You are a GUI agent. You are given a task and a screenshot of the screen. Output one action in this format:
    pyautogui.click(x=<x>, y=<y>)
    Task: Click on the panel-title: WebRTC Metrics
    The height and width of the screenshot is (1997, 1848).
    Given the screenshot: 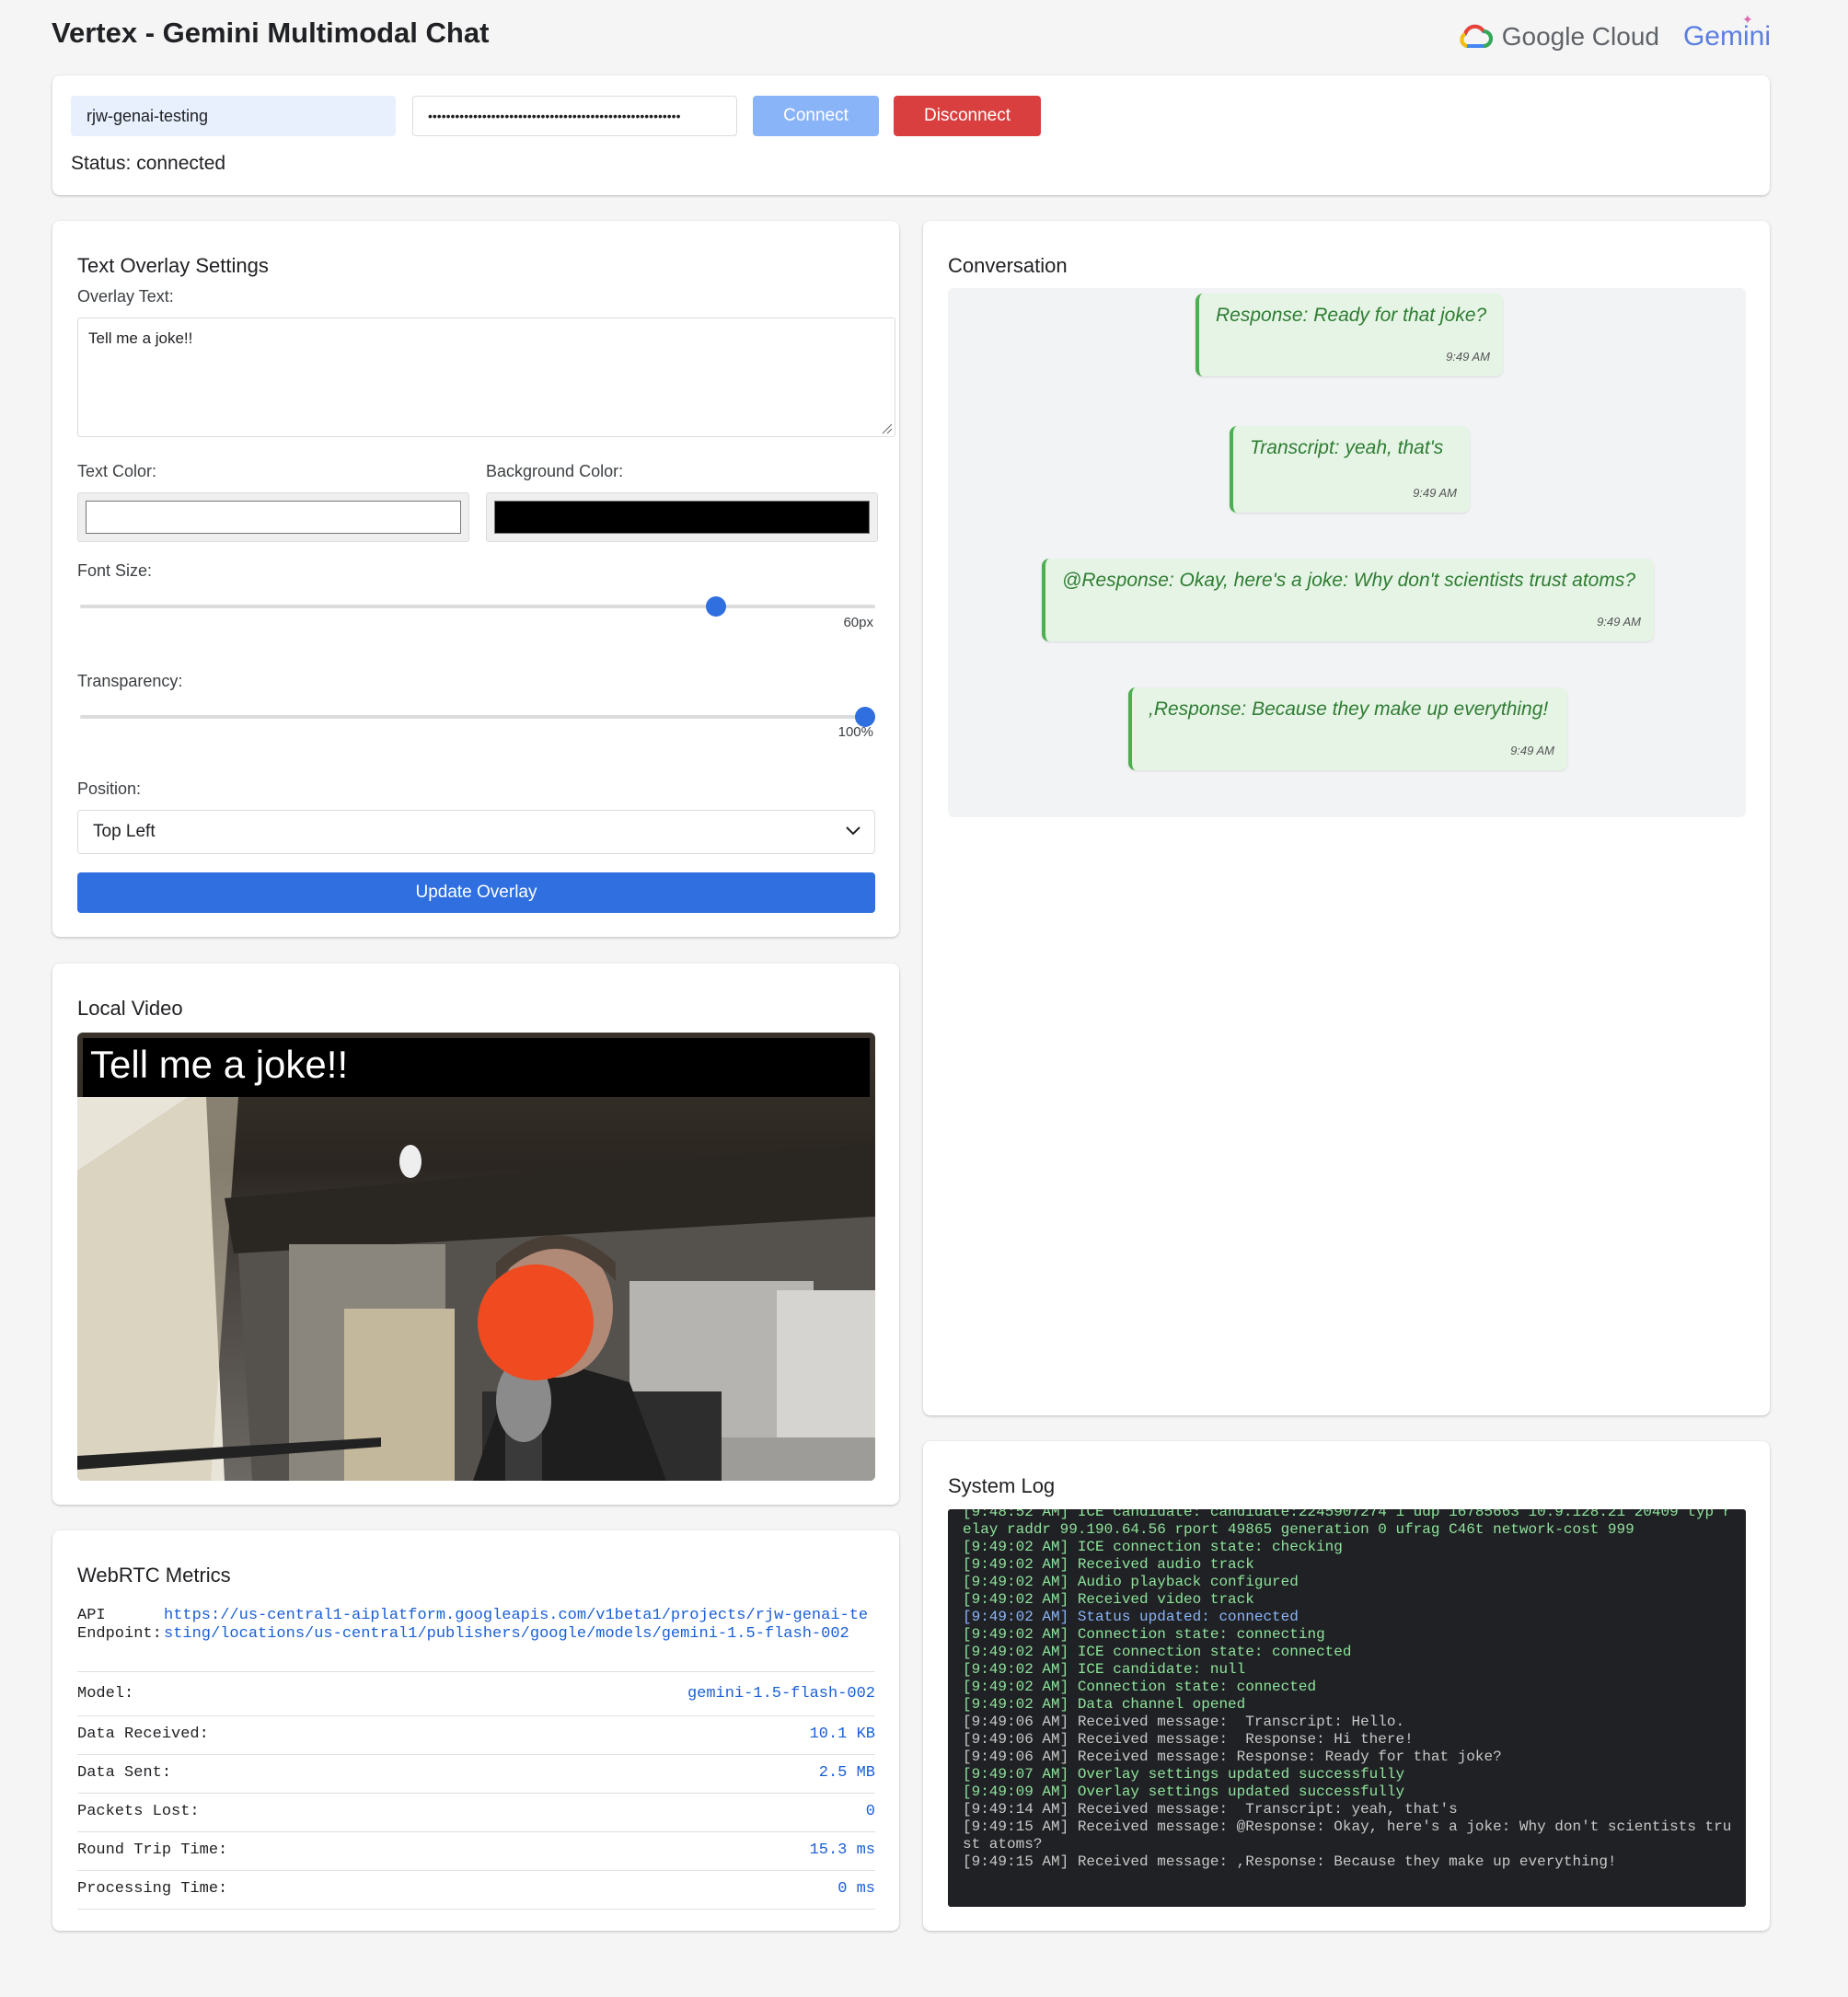 What is the action you would take?
    pyautogui.click(x=154, y=1575)
    